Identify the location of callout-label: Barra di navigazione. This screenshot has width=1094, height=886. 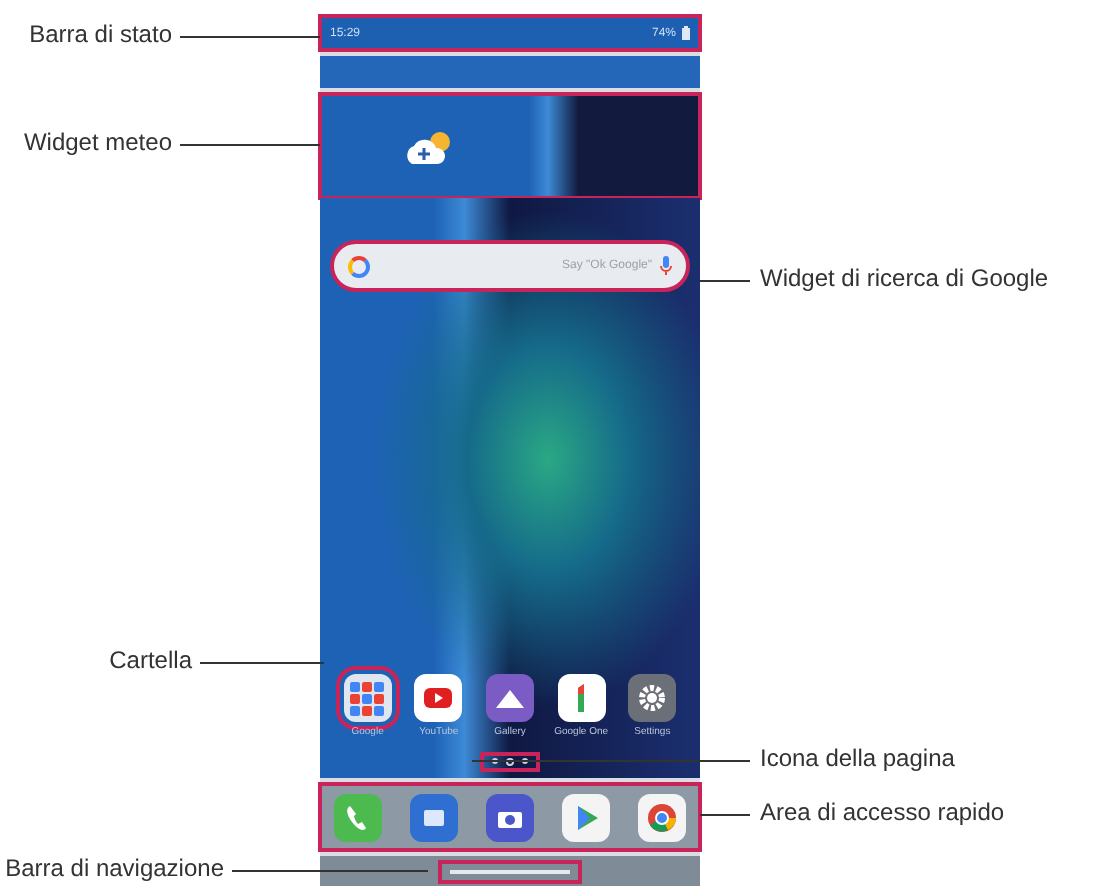
(114, 868).